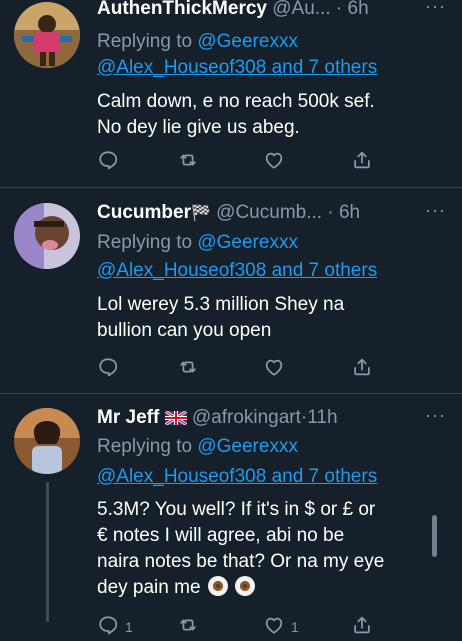 This screenshot has width=462, height=641. Describe the element at coordinates (295, 627) in the screenshot. I see `like-count: 1` at that location.